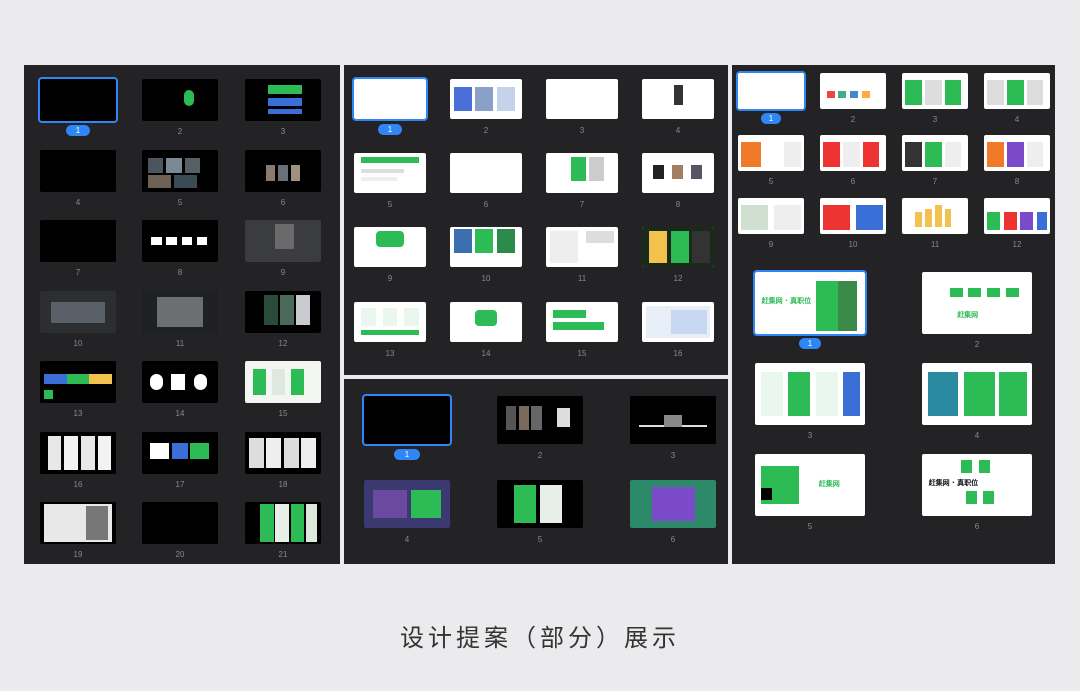  Describe the element at coordinates (407, 539) in the screenshot. I see `slide-number: 4` at that location.